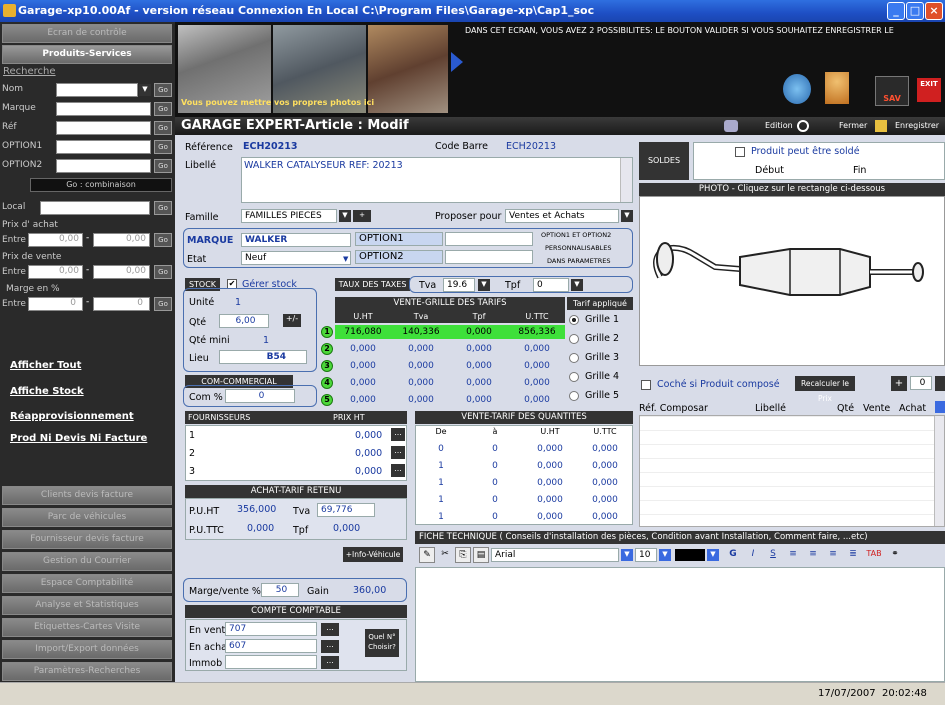 This screenshot has height=705, width=945. I want to click on paste-special-icon: ✎, so click(427, 555).